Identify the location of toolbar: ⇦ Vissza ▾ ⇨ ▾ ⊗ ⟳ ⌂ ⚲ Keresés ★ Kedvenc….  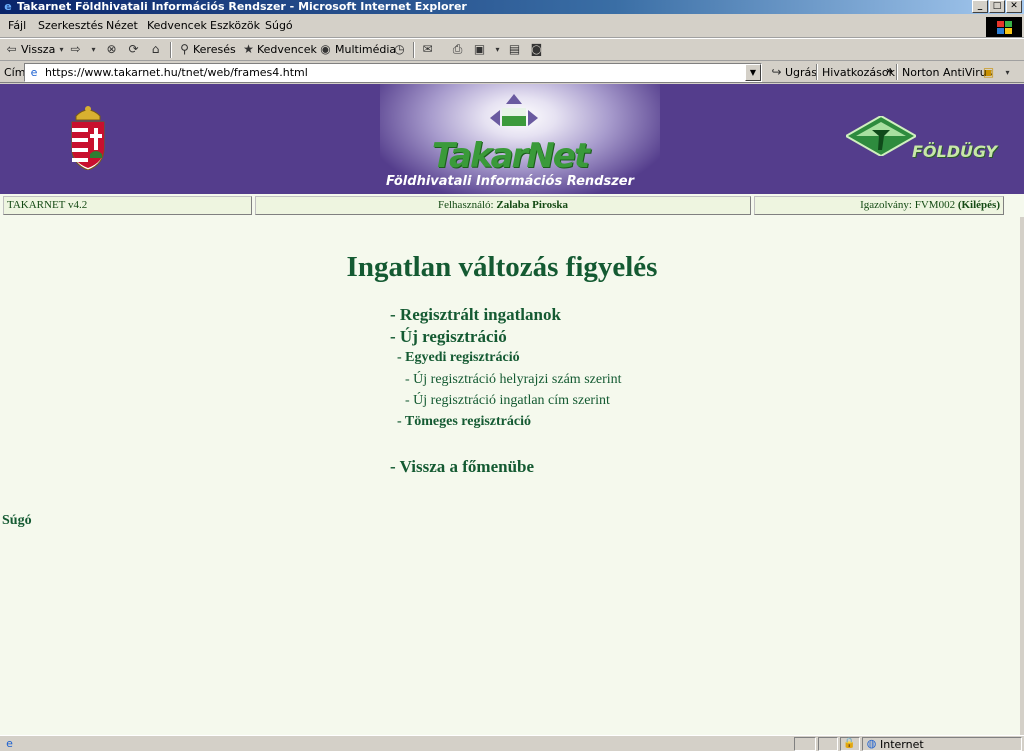
(512, 49).